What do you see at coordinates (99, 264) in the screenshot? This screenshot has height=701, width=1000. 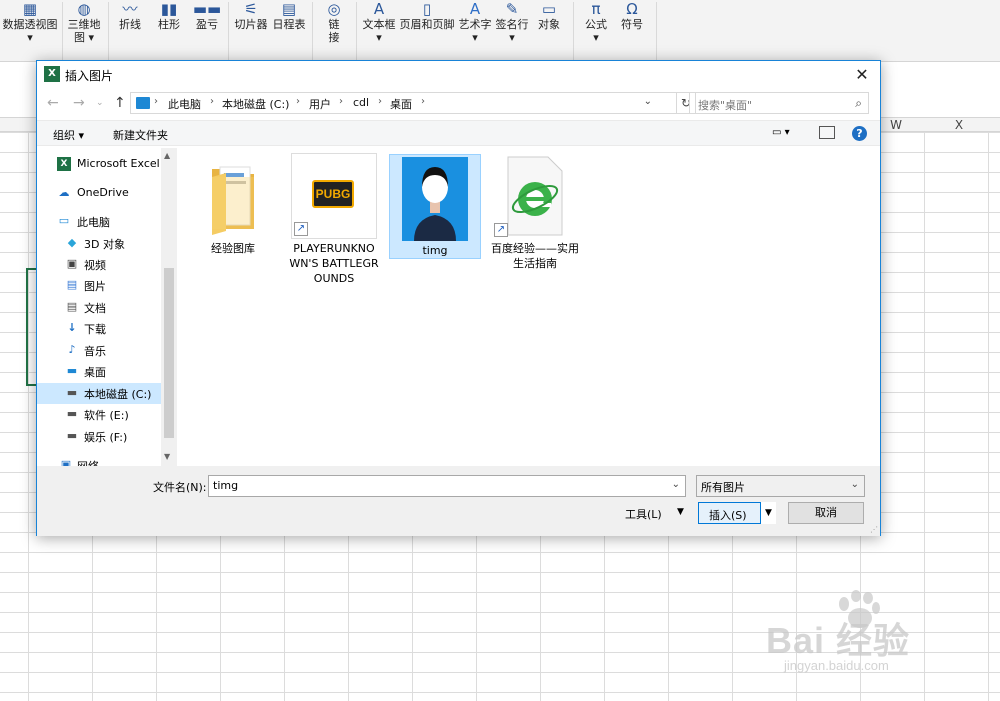 I see `nav-item-videos: ▣ 视频` at bounding box center [99, 264].